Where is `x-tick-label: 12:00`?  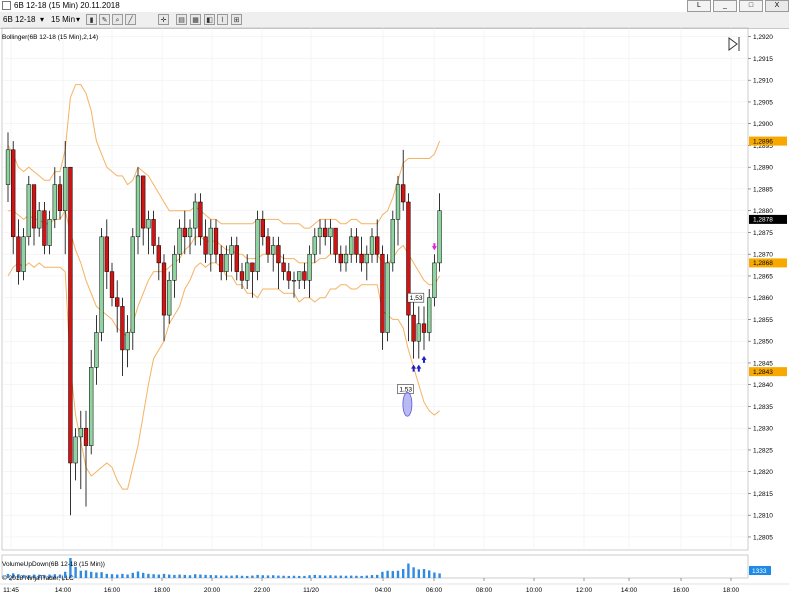
x-tick-label: 12:00 is located at coordinates (584, 590).